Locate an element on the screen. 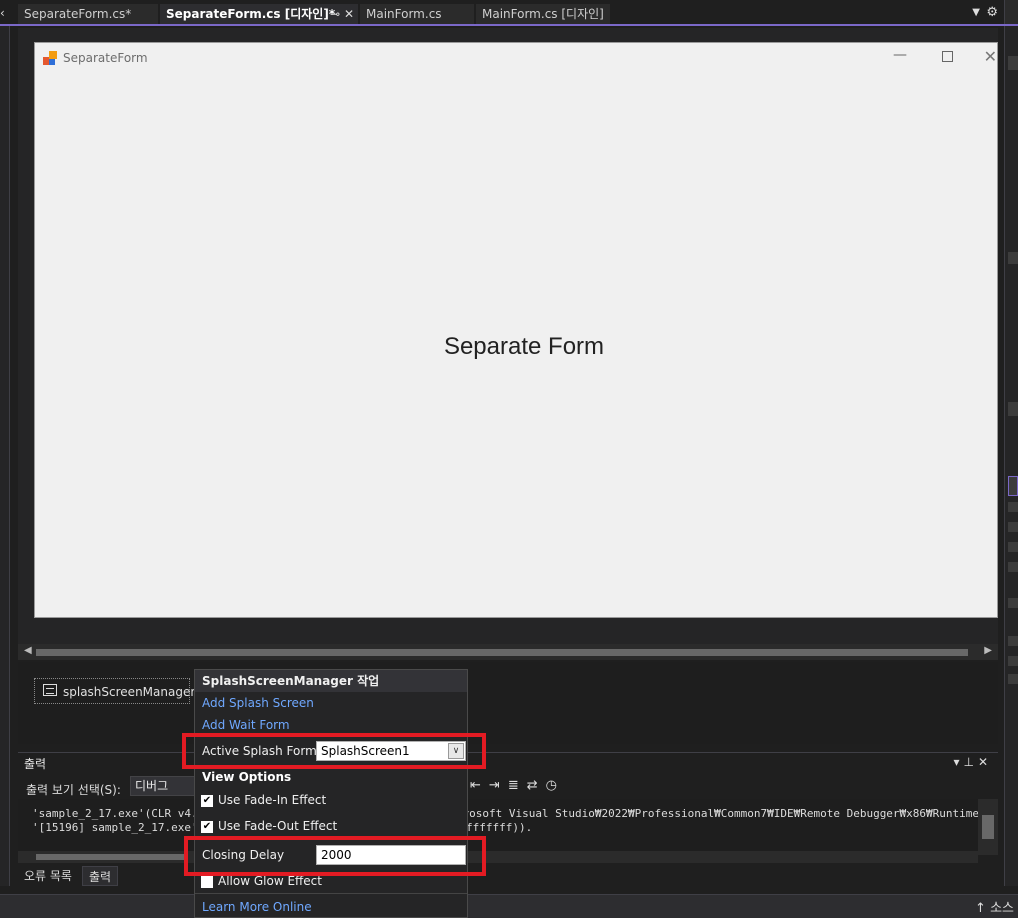 The width and height of the screenshot is (1018, 918). tab-mainform-code: MainForm.cs is located at coordinates (417, 14).